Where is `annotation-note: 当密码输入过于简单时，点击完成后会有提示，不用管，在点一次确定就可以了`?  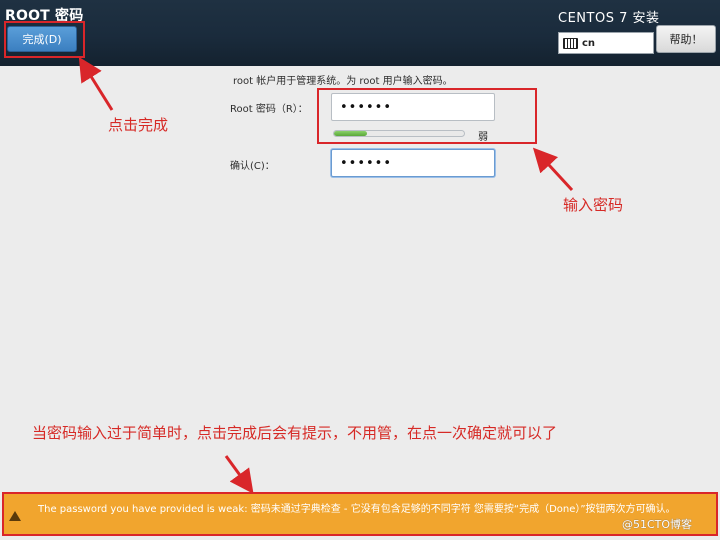 annotation-note: 当密码输入过于简单时，点击完成后会有提示，不用管，在点一次确定就可以了 is located at coordinates (295, 433).